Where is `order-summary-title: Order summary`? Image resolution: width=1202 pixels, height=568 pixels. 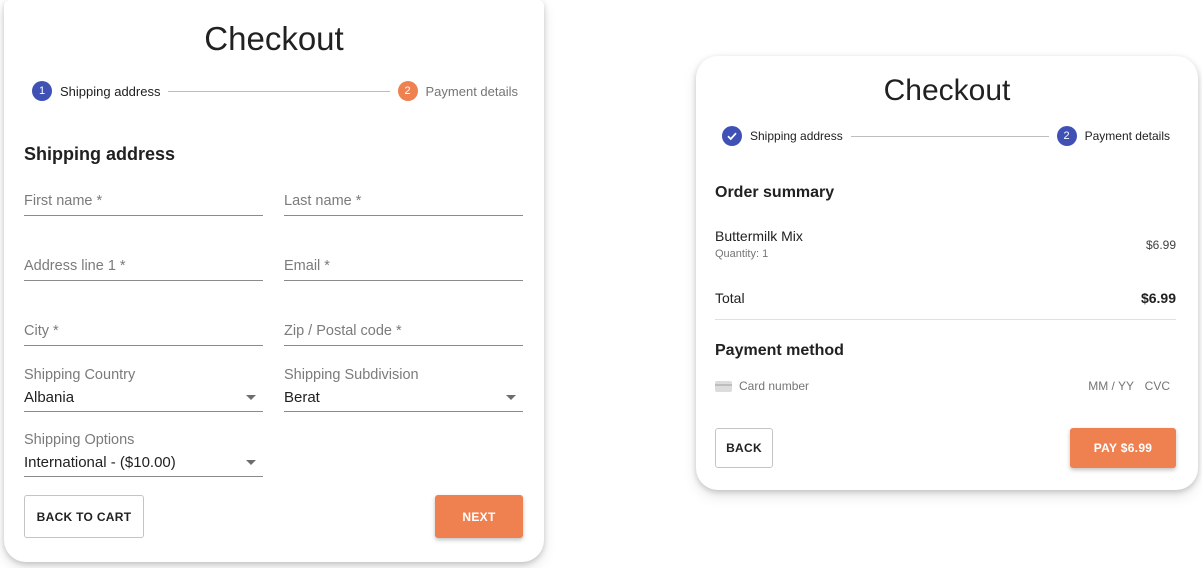 order-summary-title: Order summary is located at coordinates (775, 192).